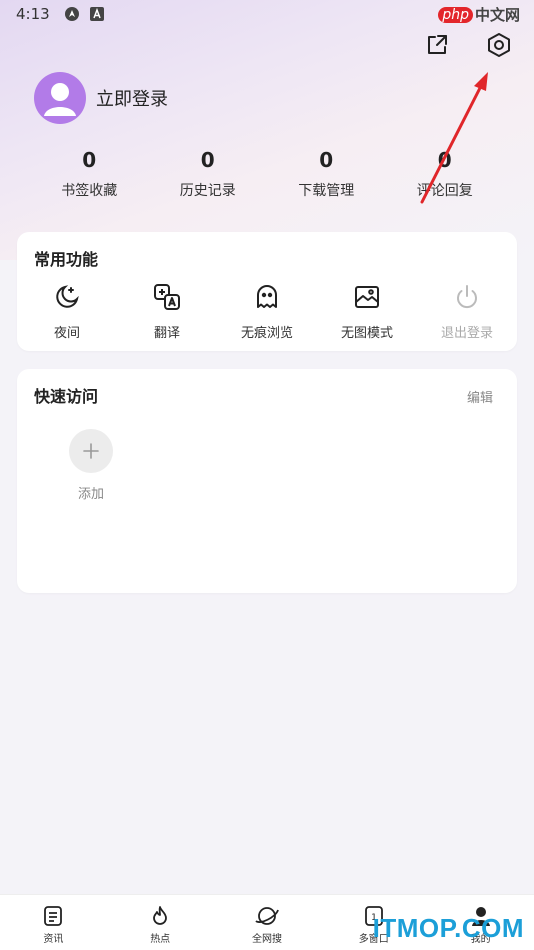  I want to click on share-icon, so click(437, 45).